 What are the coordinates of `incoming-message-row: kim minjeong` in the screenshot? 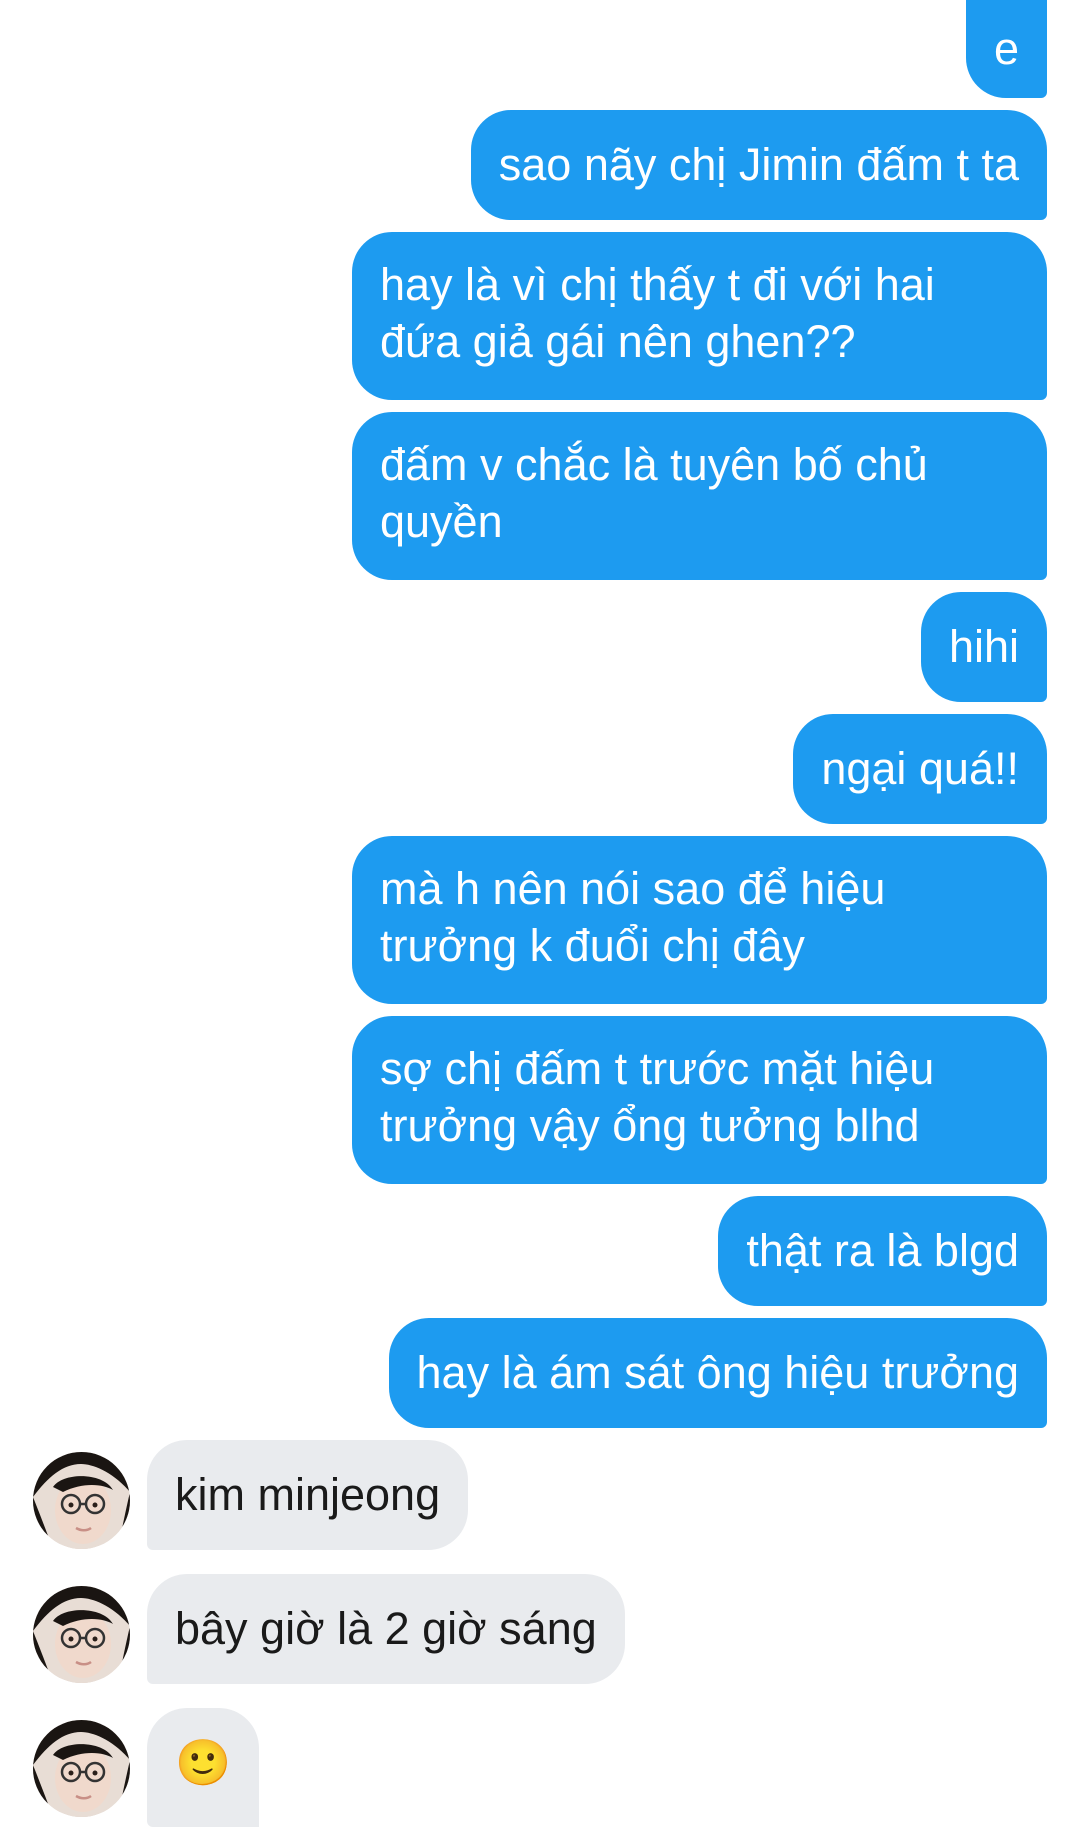 It's located at (533, 1496).